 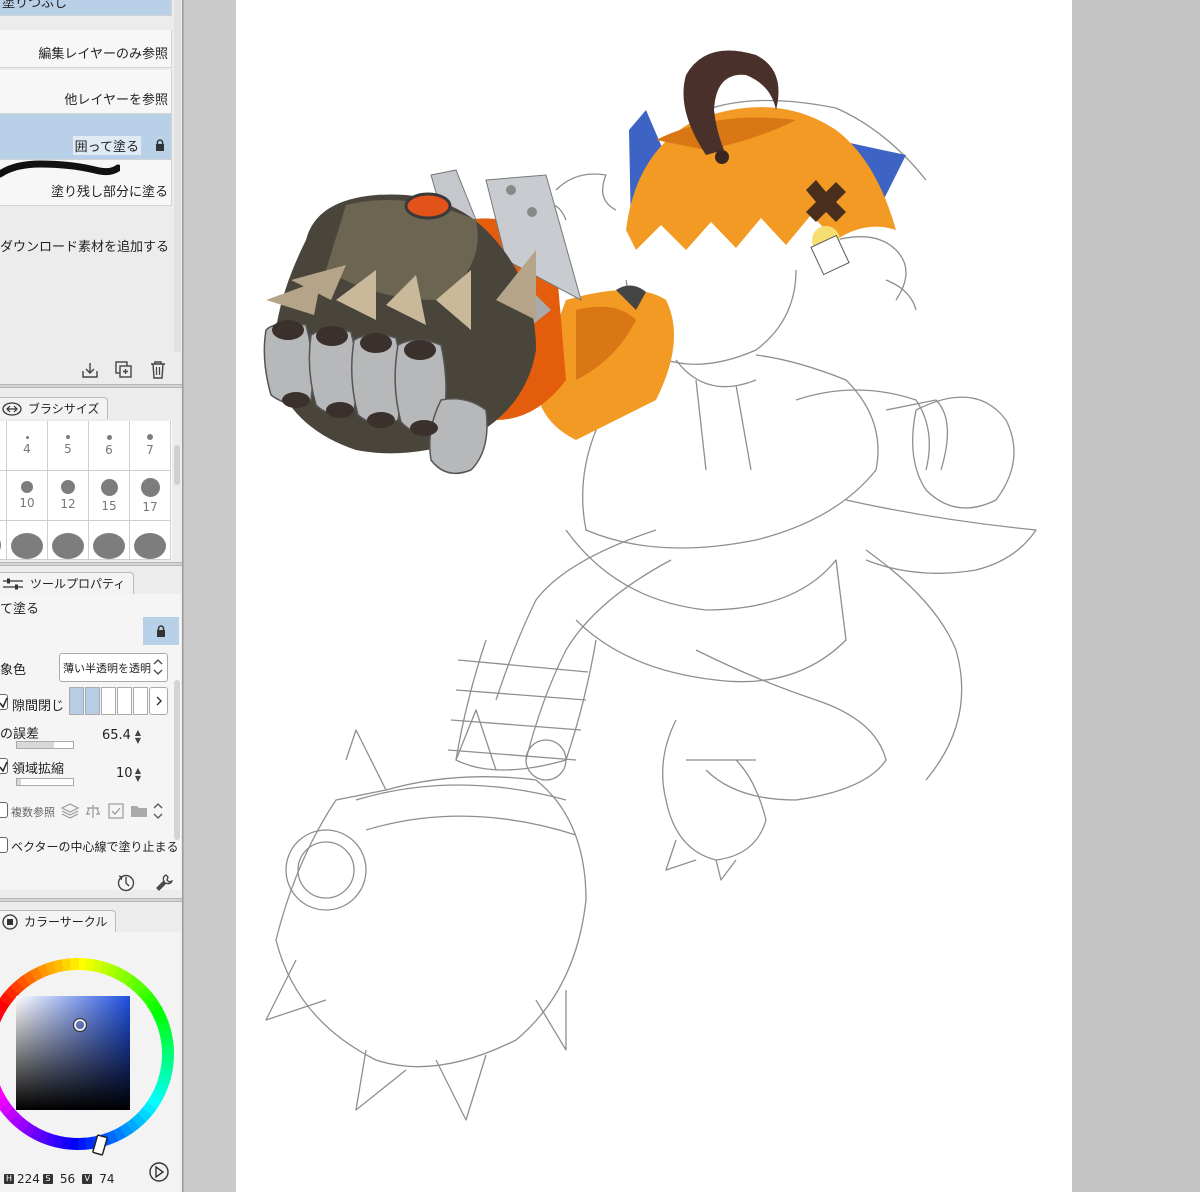 I want to click on brush-size-cell: 7, so click(x=150, y=446).